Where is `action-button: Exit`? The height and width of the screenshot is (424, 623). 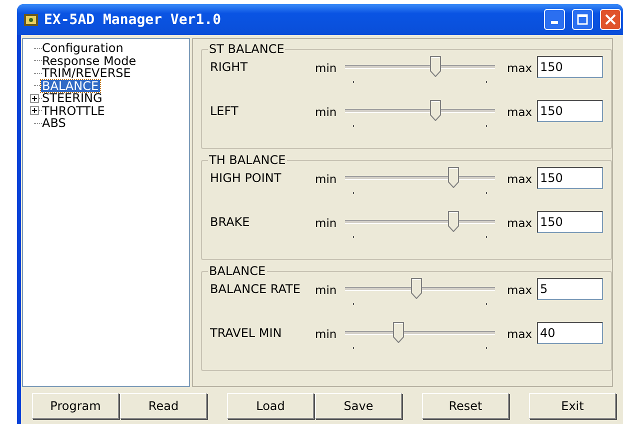
action-button: Exit is located at coordinates (572, 406).